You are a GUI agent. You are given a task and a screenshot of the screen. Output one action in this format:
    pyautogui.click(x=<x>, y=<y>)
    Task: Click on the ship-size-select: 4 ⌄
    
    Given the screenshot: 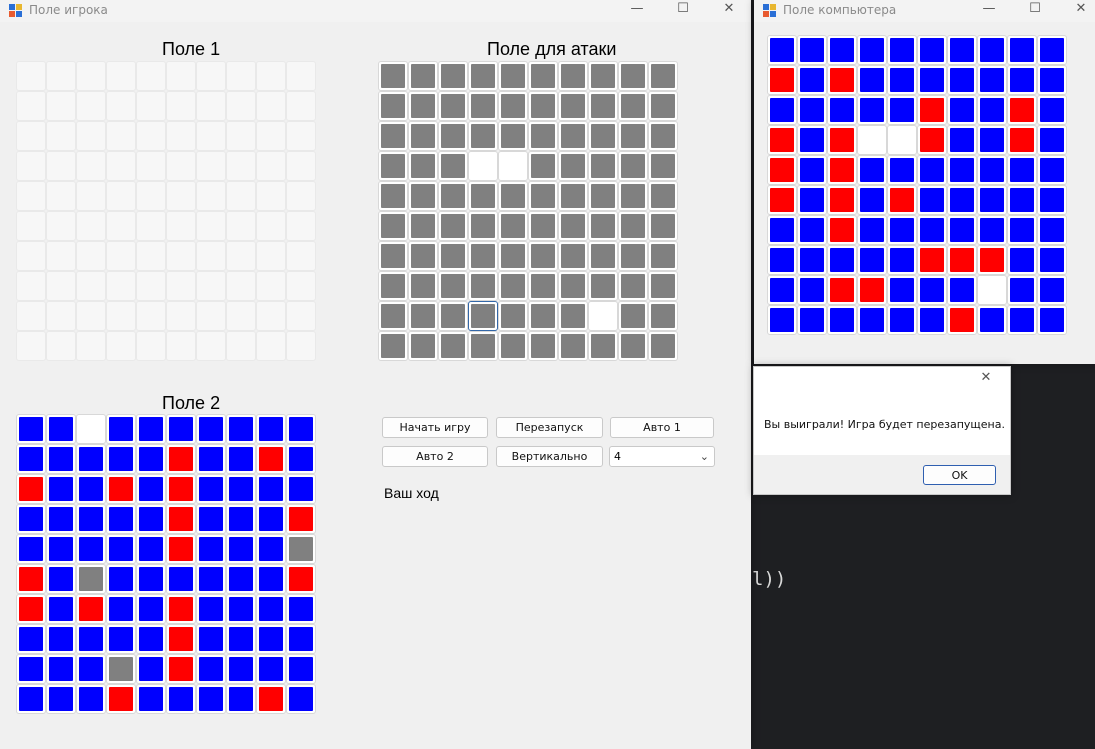 What is the action you would take?
    pyautogui.click(x=662, y=456)
    